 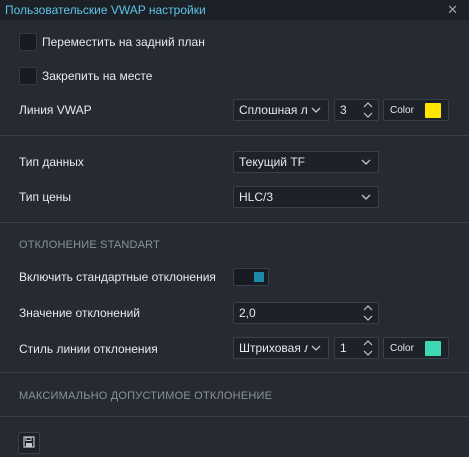 I want to click on toggle-knob, so click(x=259, y=277).